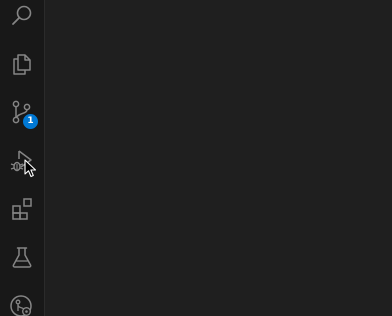  I want to click on activity-item-extensions, so click(22, 209).